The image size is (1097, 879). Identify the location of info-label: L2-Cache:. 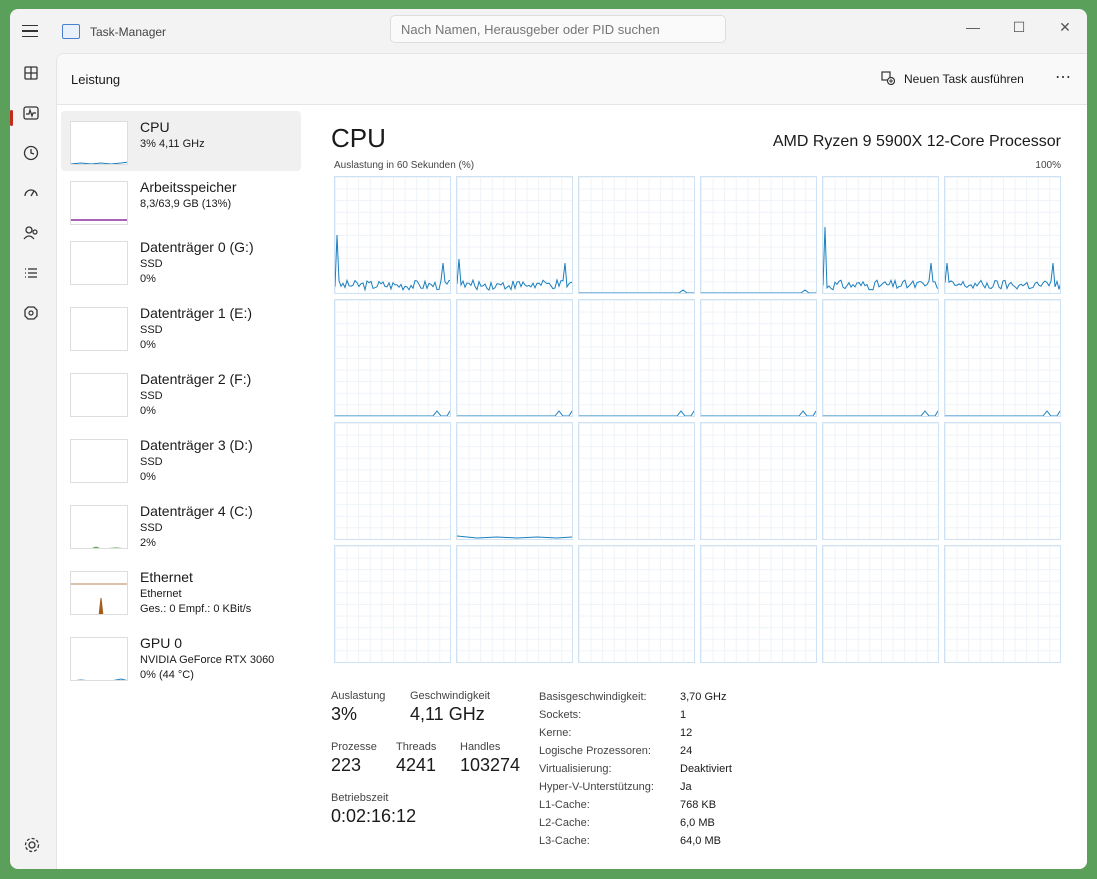
(564, 823).